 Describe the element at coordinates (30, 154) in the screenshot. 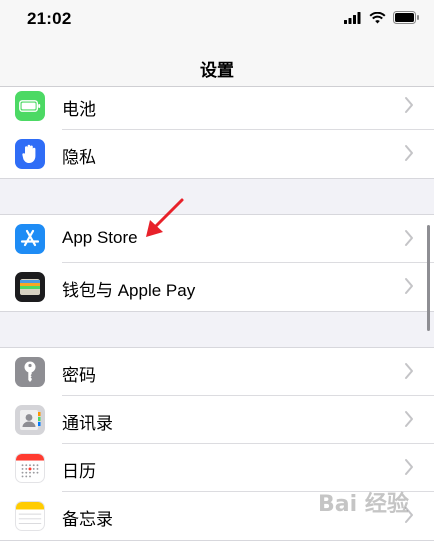

I see `hand-privacy-icon` at that location.